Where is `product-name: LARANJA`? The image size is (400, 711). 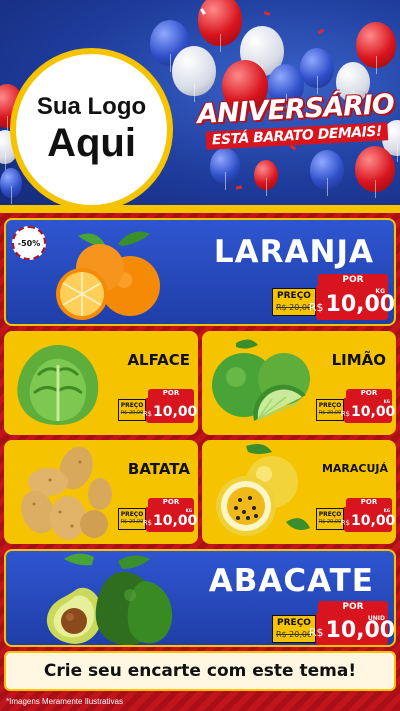
product-name: LARANJA is located at coordinates (293, 252).